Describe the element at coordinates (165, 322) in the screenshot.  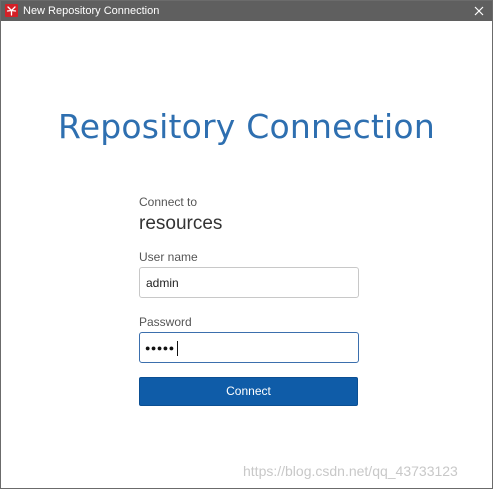
I see `password-label: Password` at that location.